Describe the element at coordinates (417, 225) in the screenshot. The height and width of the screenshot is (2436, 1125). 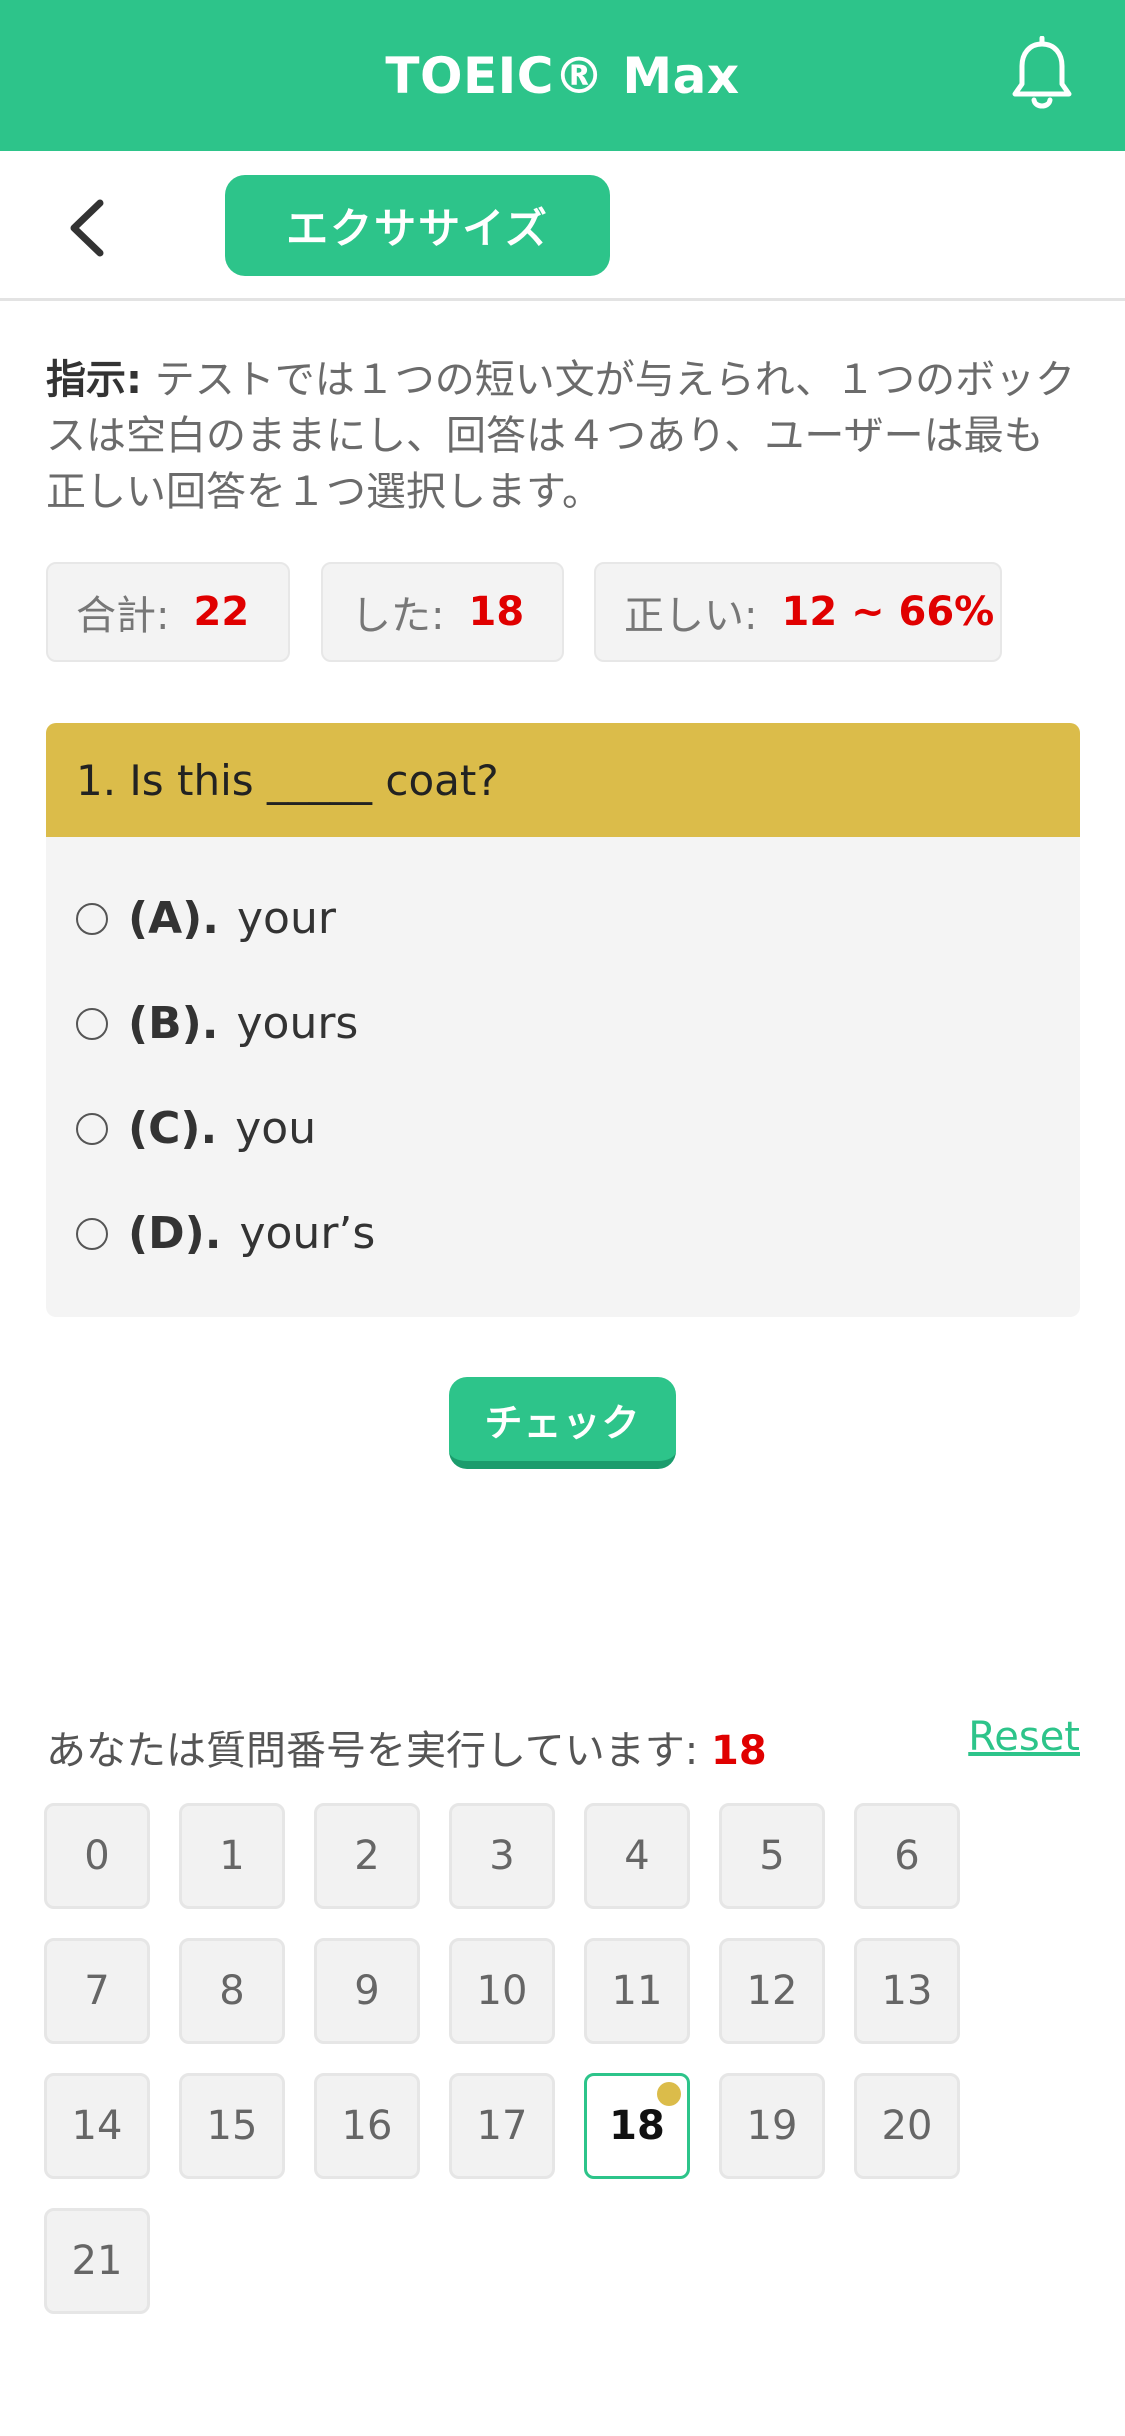
I see `tab-exercise: エクササイズ` at that location.